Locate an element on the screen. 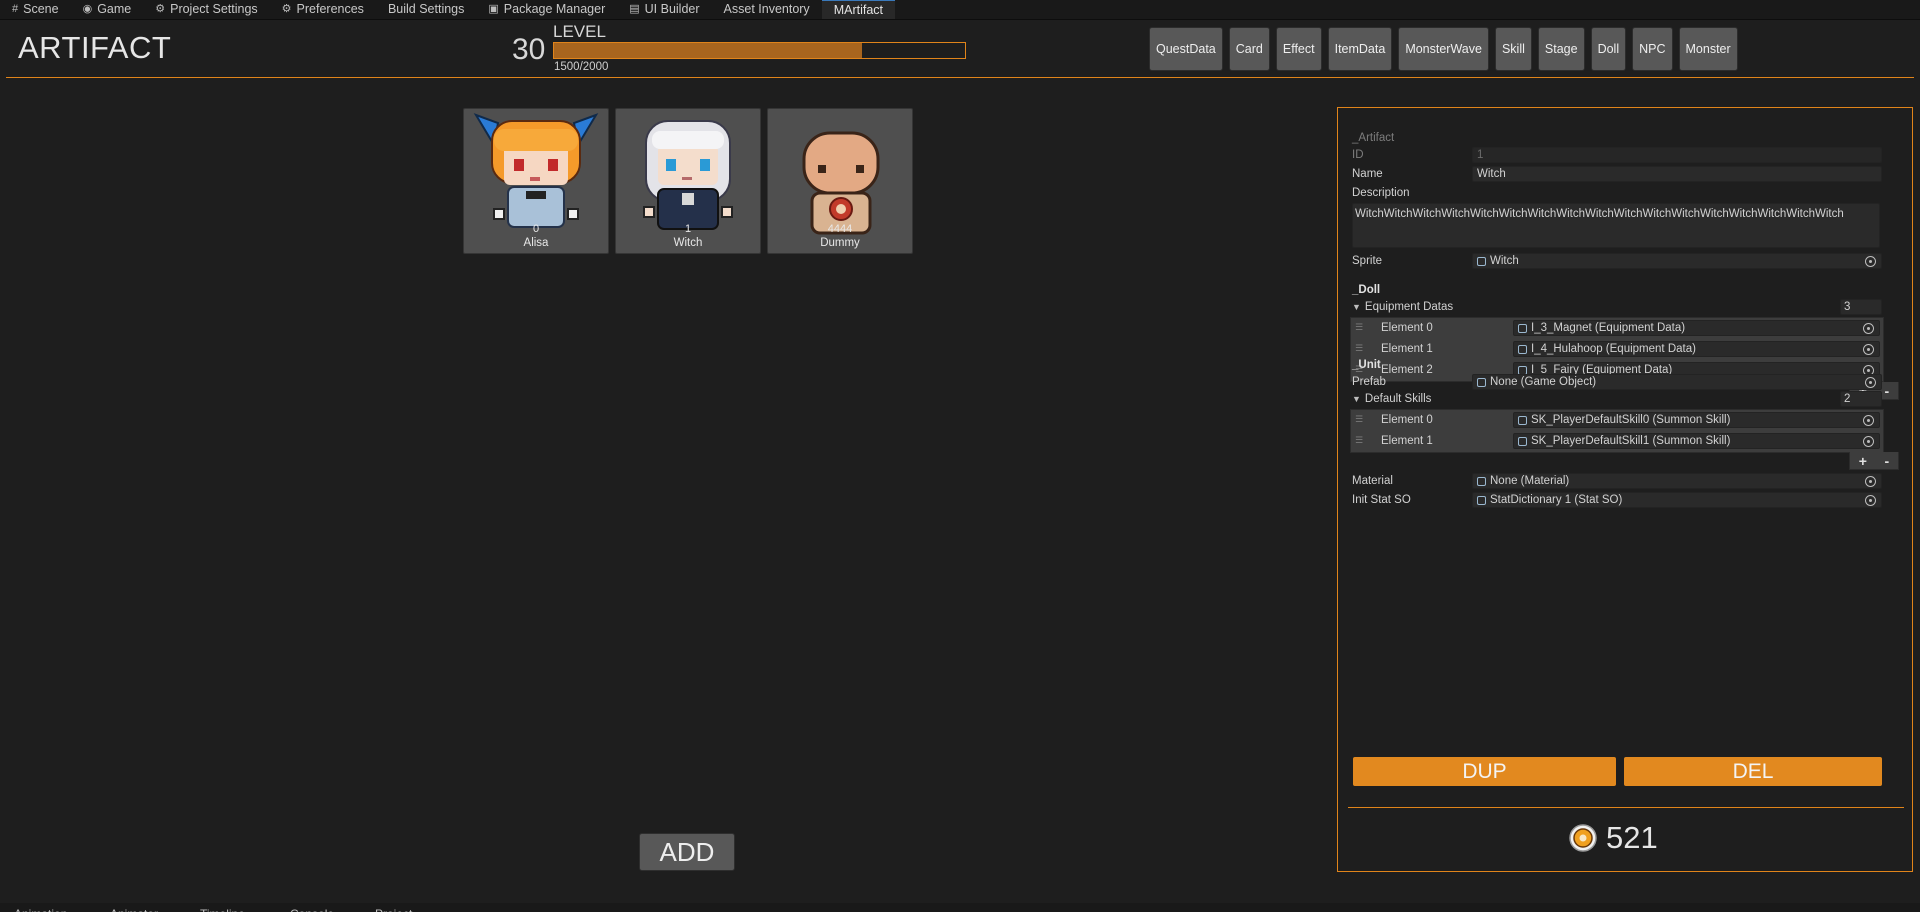 This screenshot has height=912, width=1920. ui-builder-icon: ▤ is located at coordinates (634, 8).